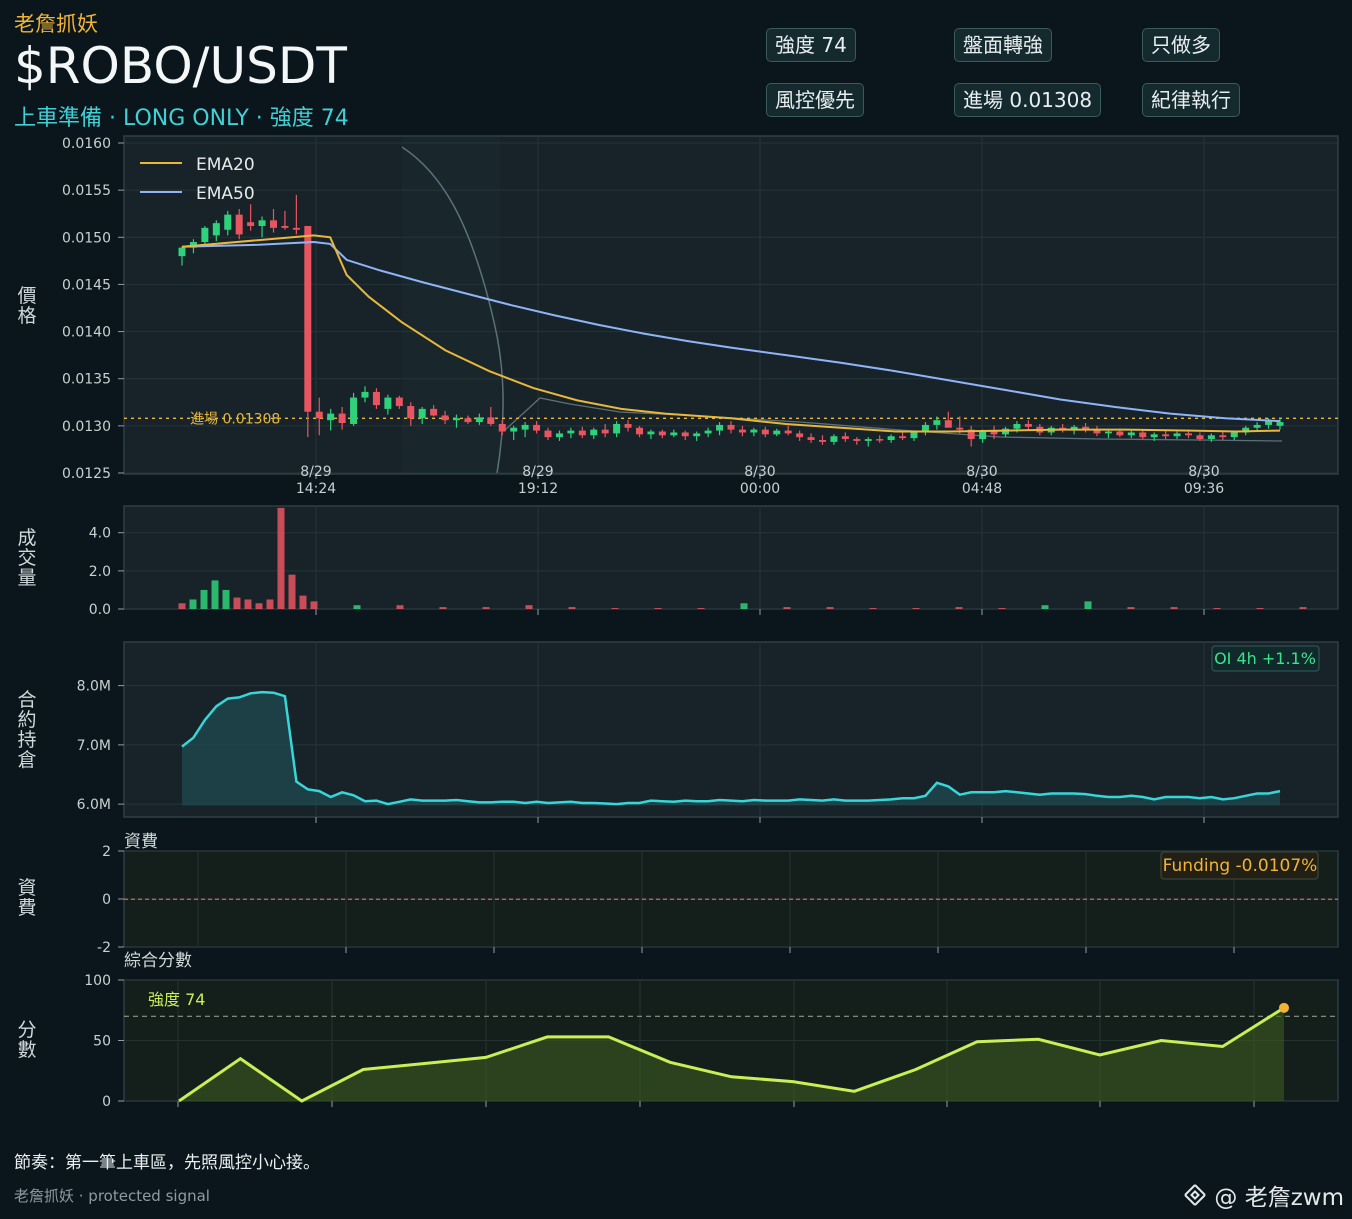 The width and height of the screenshot is (1352, 1219). What do you see at coordinates (158, 961) in the screenshot?
I see `score-title: 綜合分數` at bounding box center [158, 961].